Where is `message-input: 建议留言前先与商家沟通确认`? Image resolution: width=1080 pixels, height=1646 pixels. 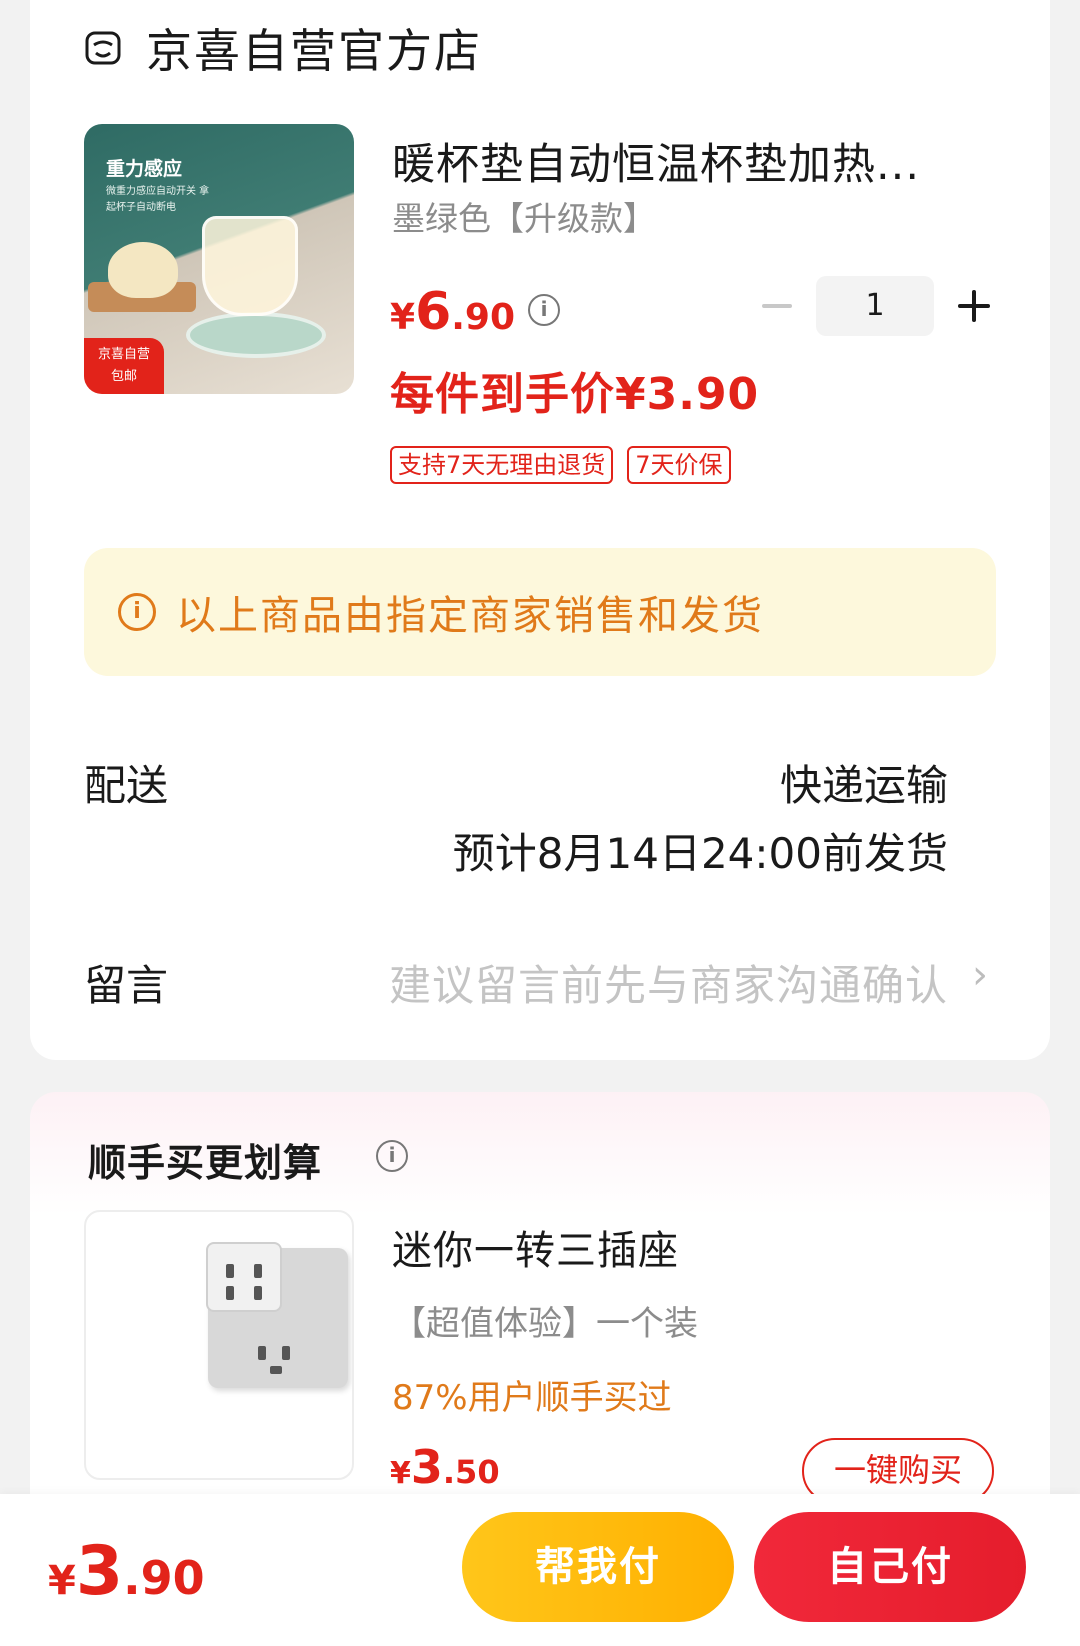 message-input: 建议留言前先与商家沟通确认 is located at coordinates (668, 982).